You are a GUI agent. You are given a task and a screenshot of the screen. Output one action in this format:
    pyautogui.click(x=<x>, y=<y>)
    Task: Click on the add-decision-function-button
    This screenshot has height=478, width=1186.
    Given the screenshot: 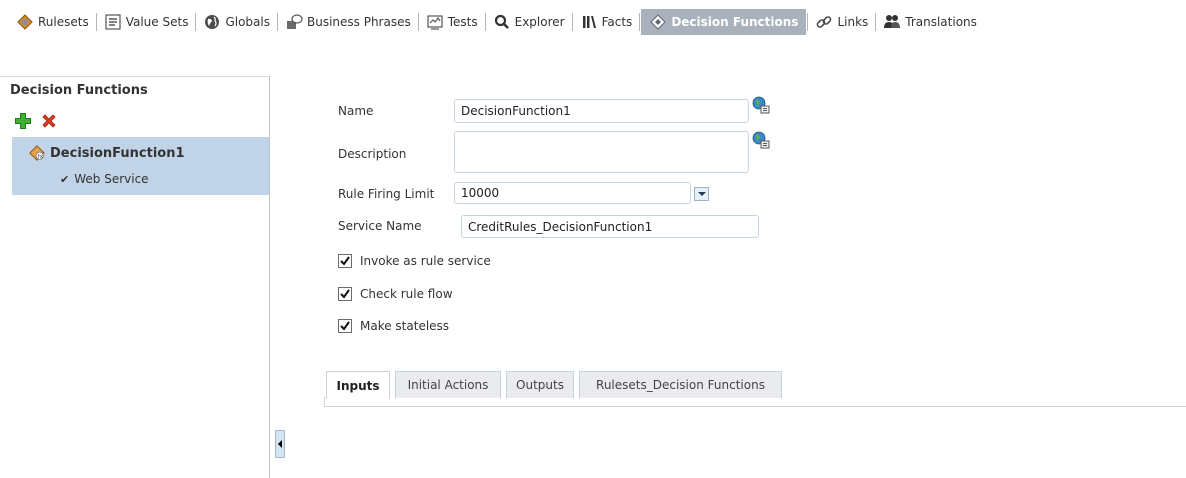 What is the action you would take?
    pyautogui.click(x=23, y=122)
    